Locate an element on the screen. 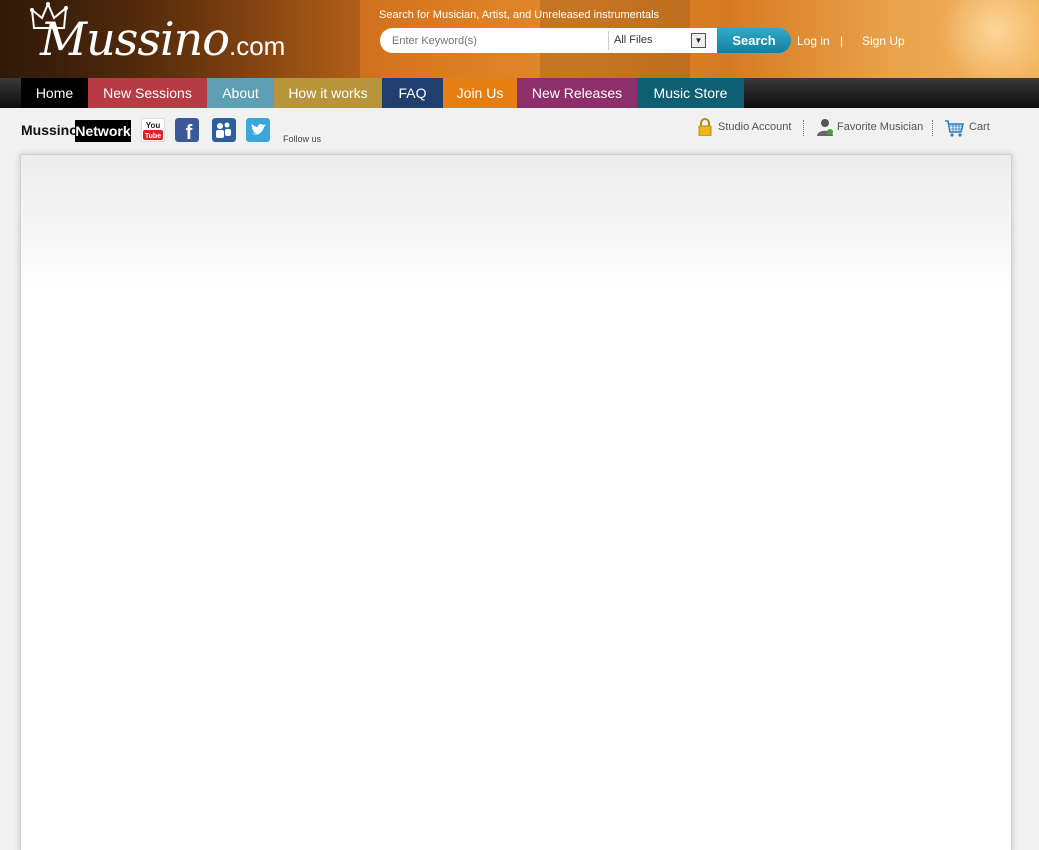  nav-join-us: Join Us is located at coordinates (480, 93).